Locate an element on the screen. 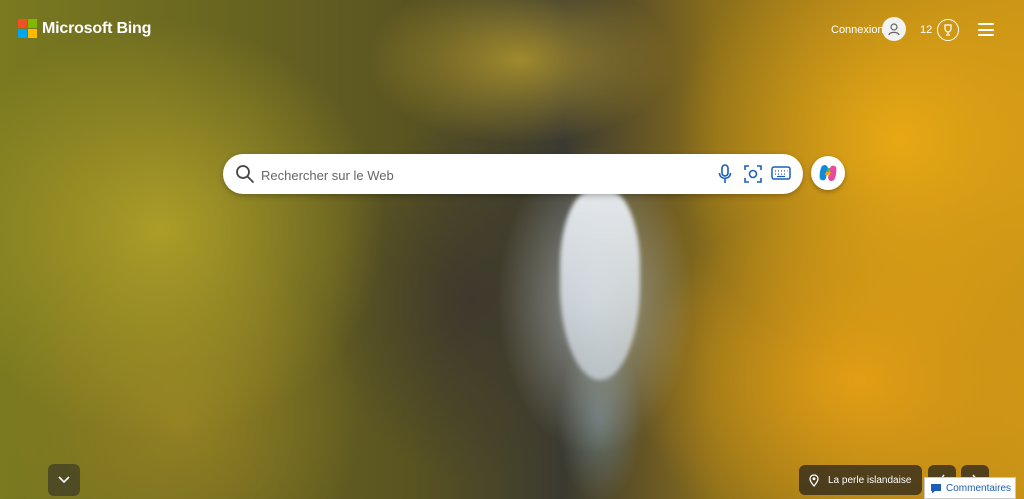  top-bar: Microsoft Bing Connexion 12 is located at coordinates (512, 30).